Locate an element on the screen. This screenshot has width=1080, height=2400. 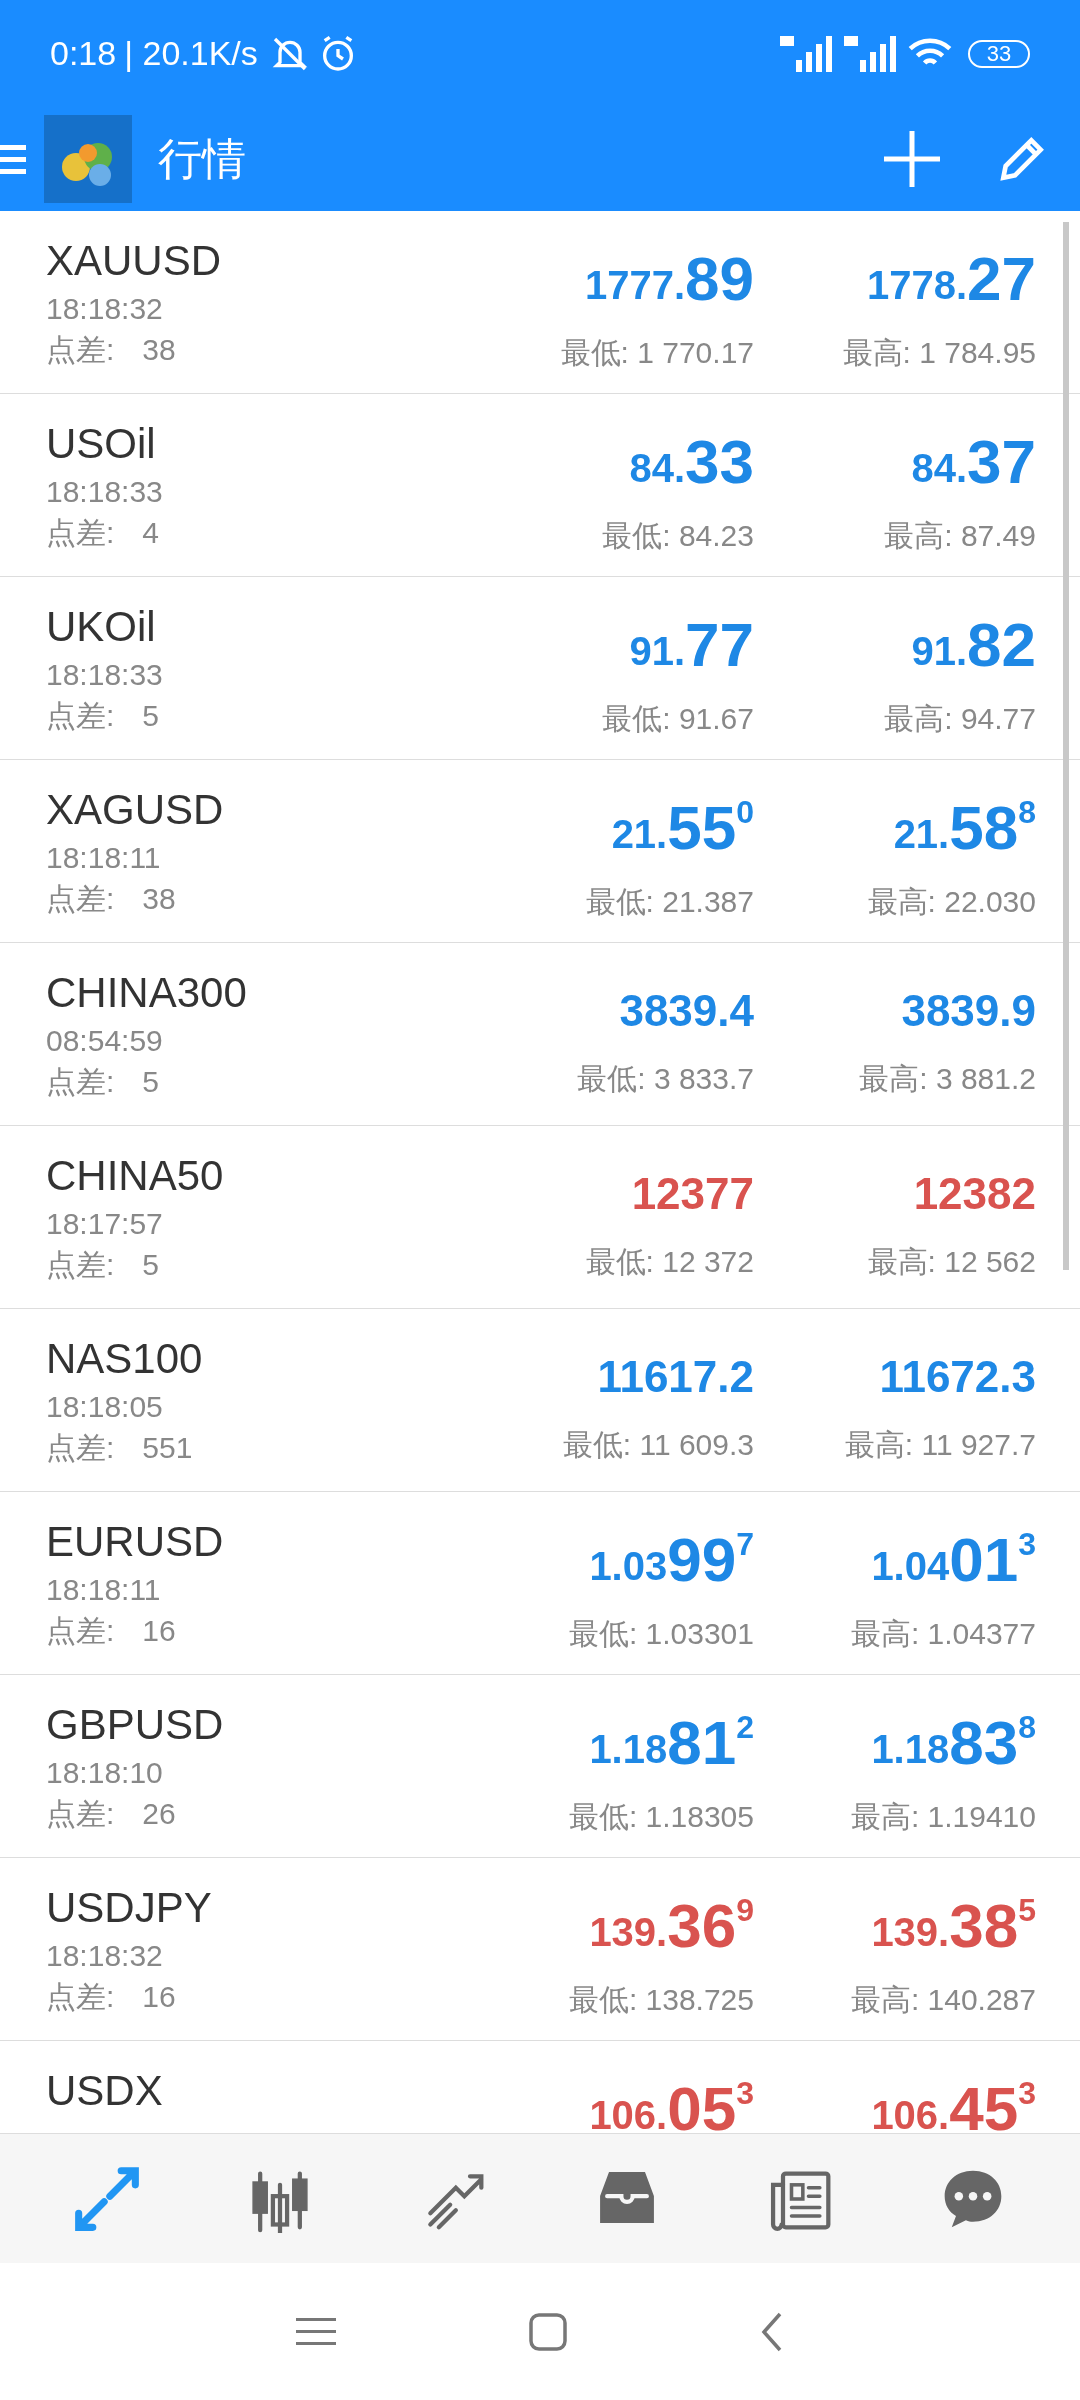
price-text: 12377 is located at coordinates (692, 1194).